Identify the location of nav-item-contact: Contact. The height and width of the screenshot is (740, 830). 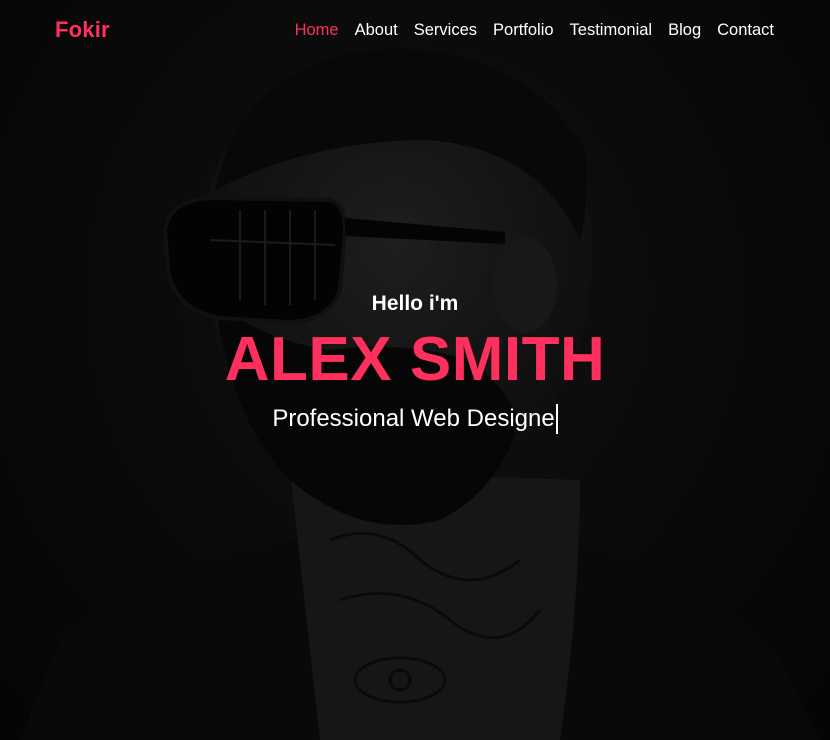
(745, 30).